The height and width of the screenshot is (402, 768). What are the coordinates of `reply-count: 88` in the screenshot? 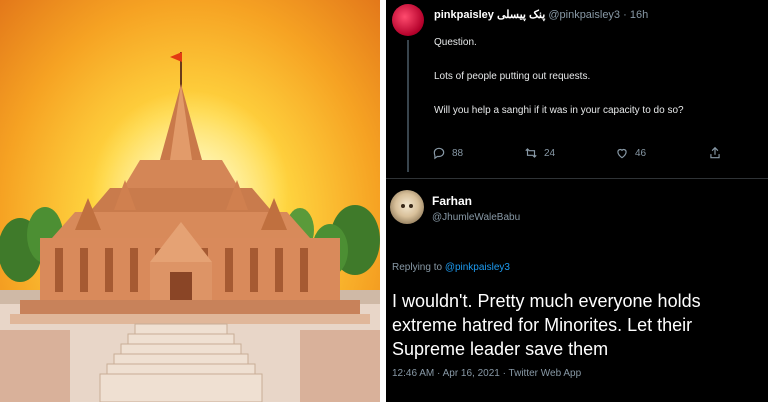 It's located at (458, 153).